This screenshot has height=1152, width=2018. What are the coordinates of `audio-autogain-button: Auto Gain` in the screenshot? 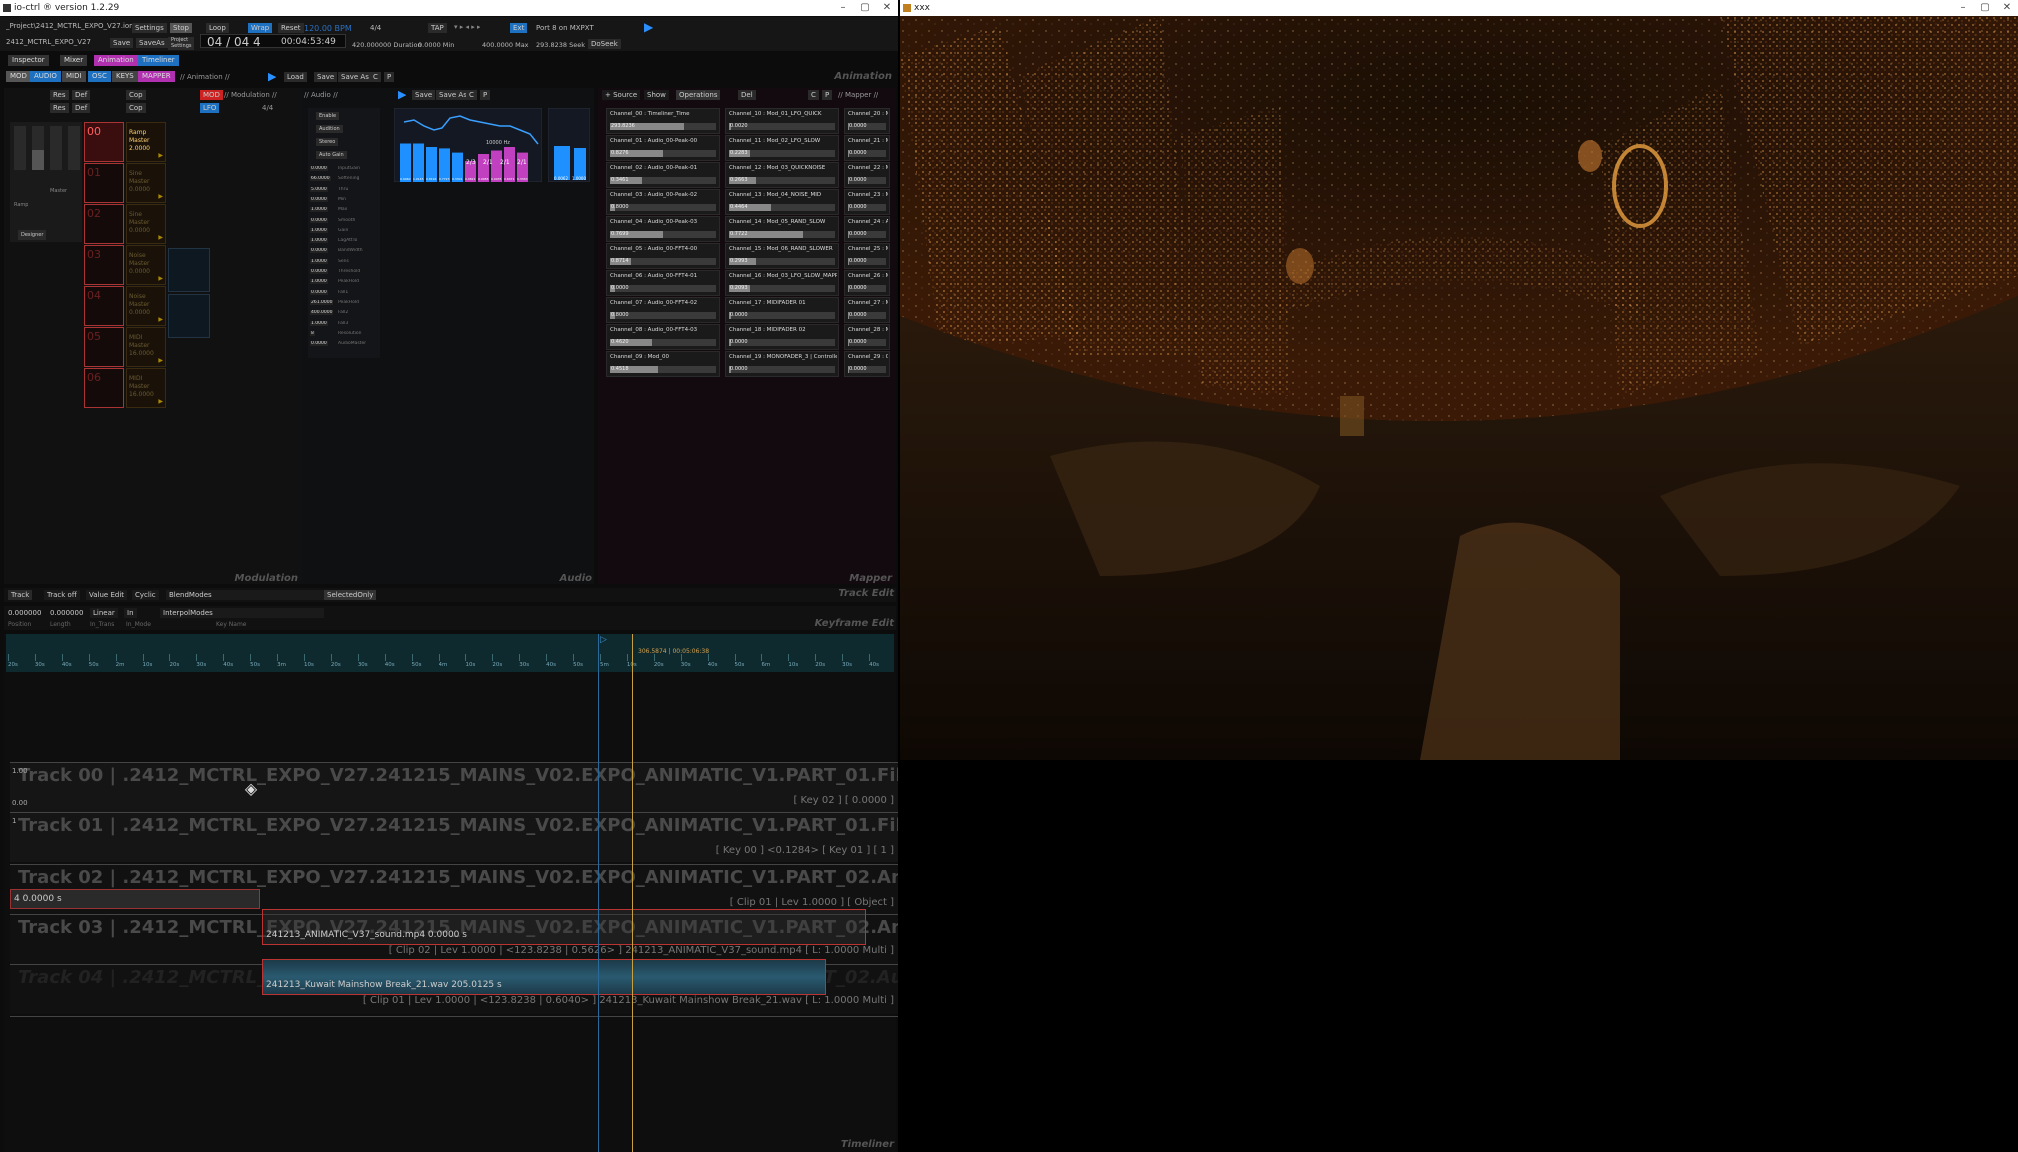 It's located at (331, 155).